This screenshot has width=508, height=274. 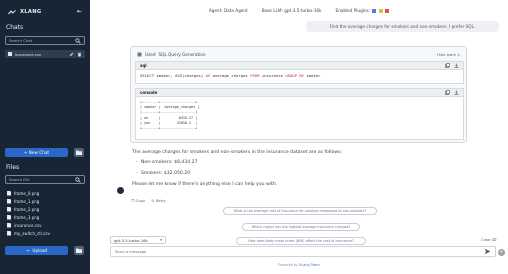 I want to click on file-folder-button, so click(x=79, y=250).